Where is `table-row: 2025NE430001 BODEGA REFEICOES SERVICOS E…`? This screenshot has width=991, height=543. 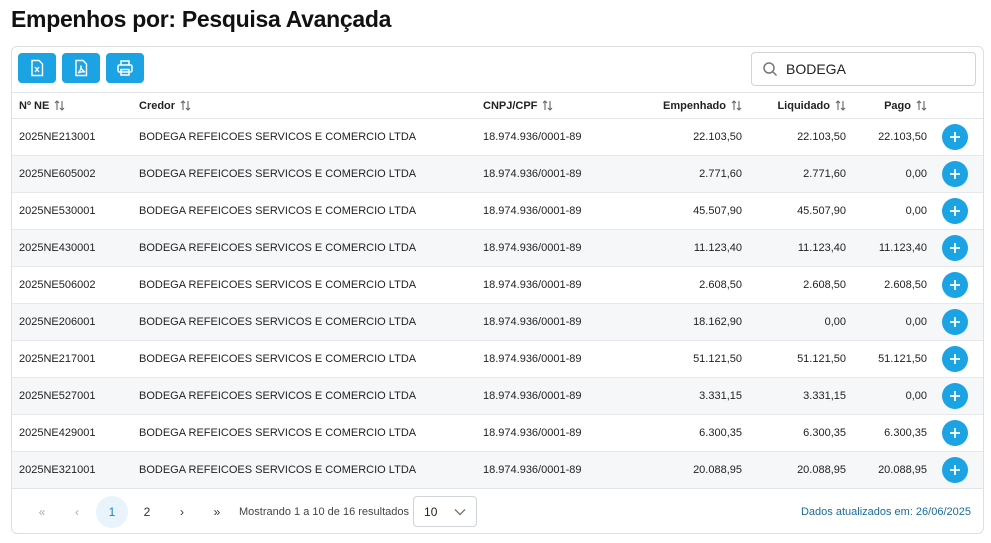 table-row: 2025NE430001 BODEGA REFEICOES SERVICOS E… is located at coordinates (497, 248).